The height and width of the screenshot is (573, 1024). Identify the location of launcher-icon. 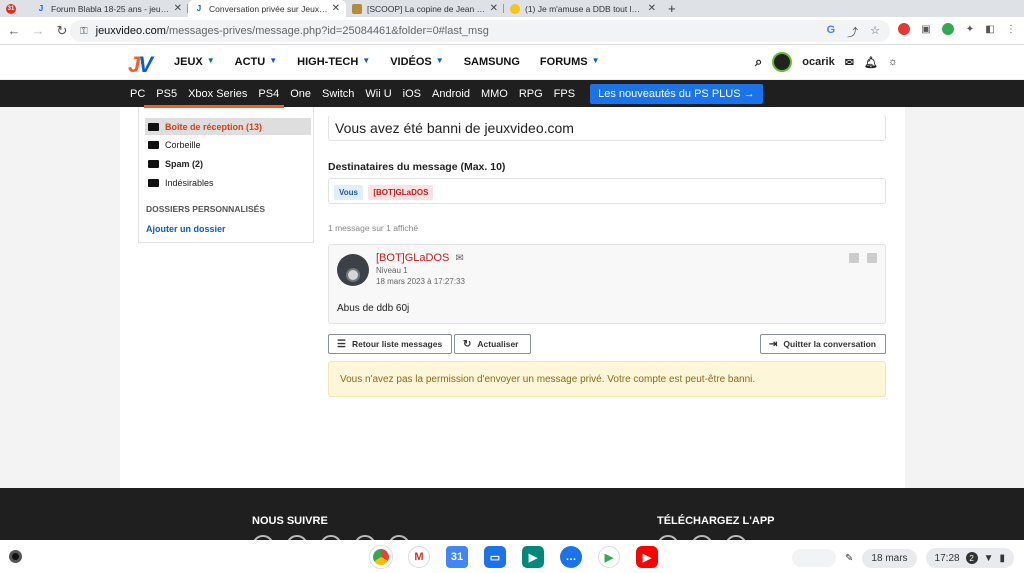
(15, 556).